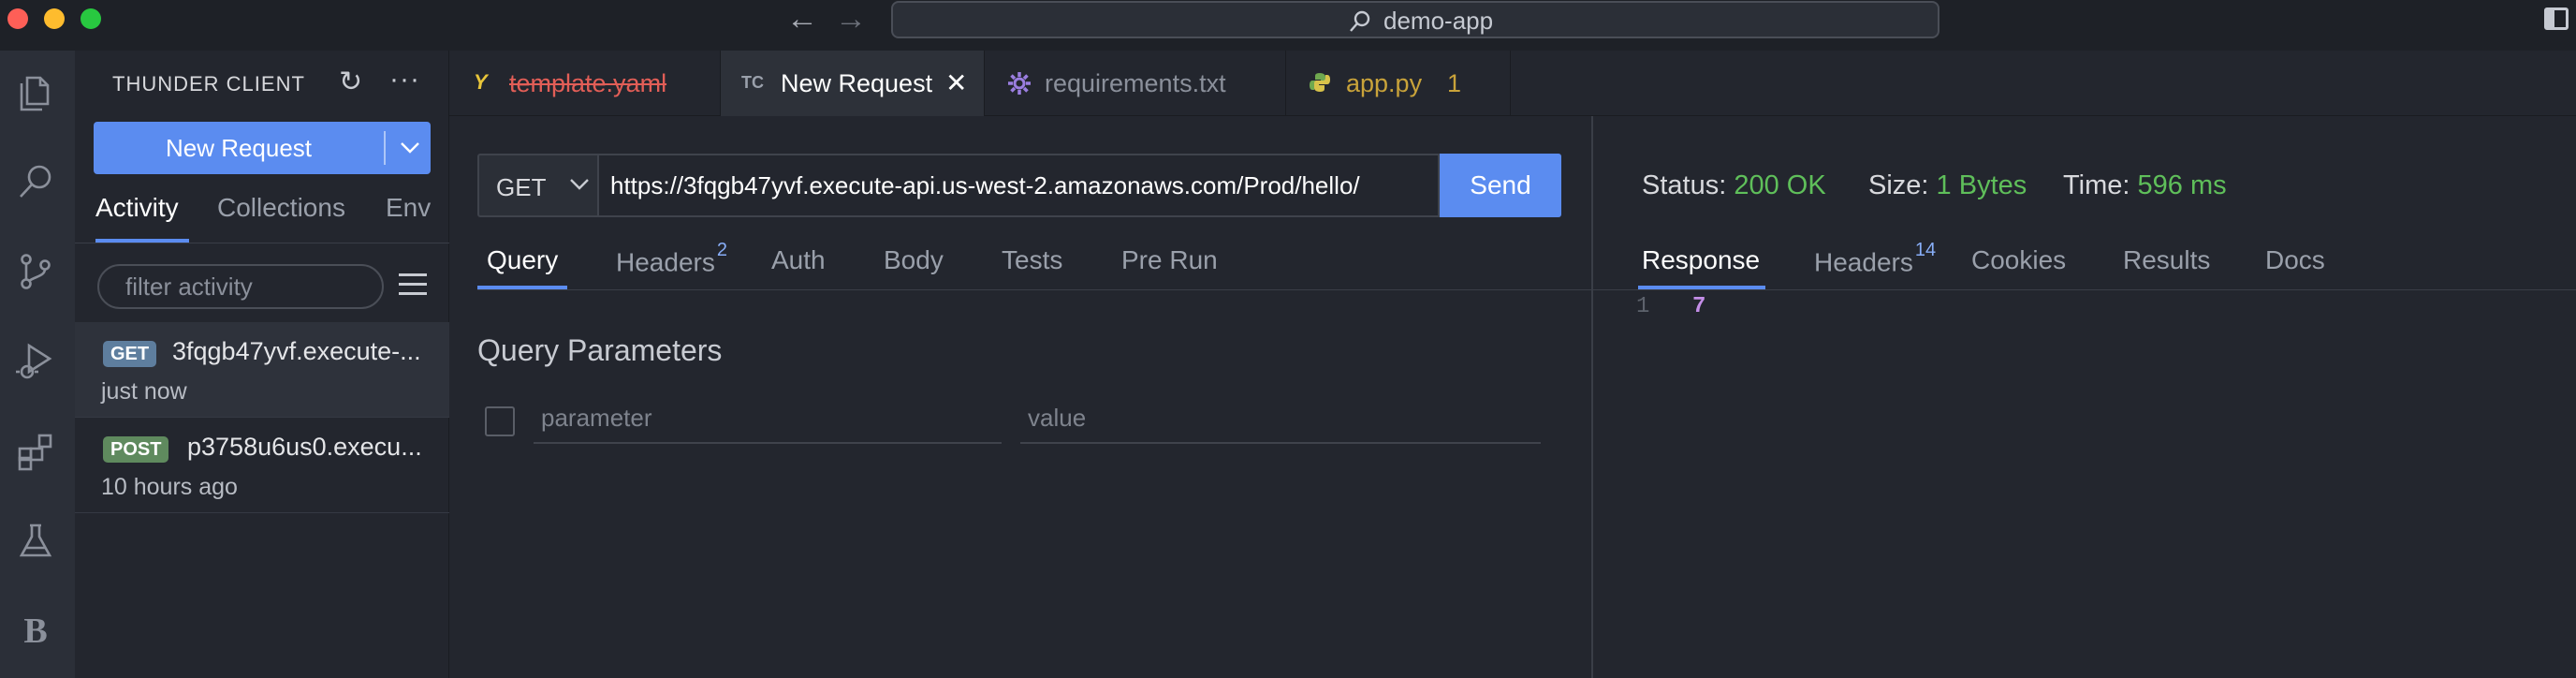  I want to click on tab-headers: Headers 2, so click(671, 258).